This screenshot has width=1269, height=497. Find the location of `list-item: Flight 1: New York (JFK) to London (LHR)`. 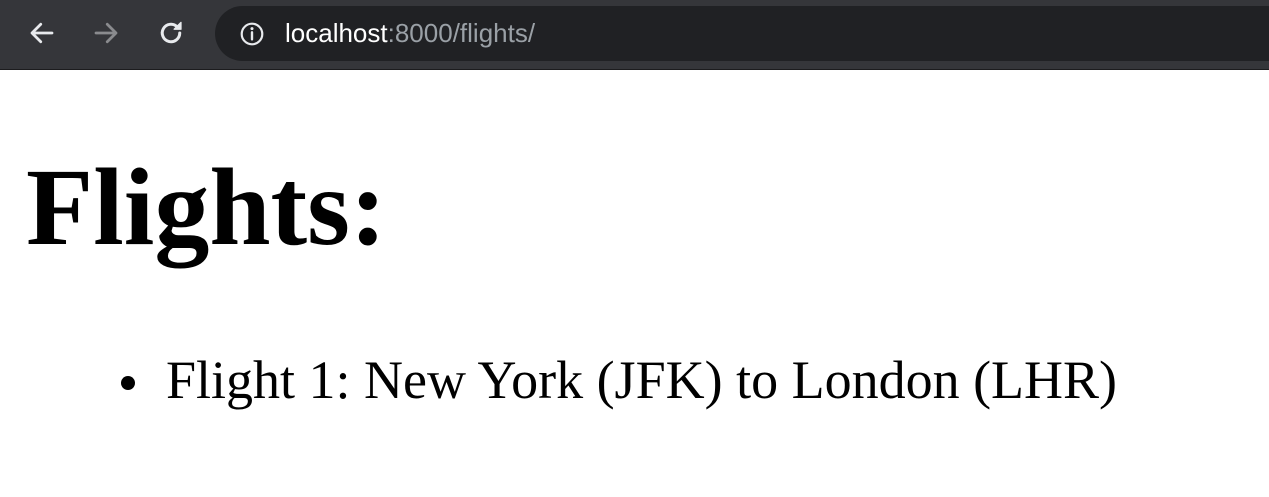

list-item: Flight 1: New York (JFK) to London (LHR) is located at coordinates (558, 380).